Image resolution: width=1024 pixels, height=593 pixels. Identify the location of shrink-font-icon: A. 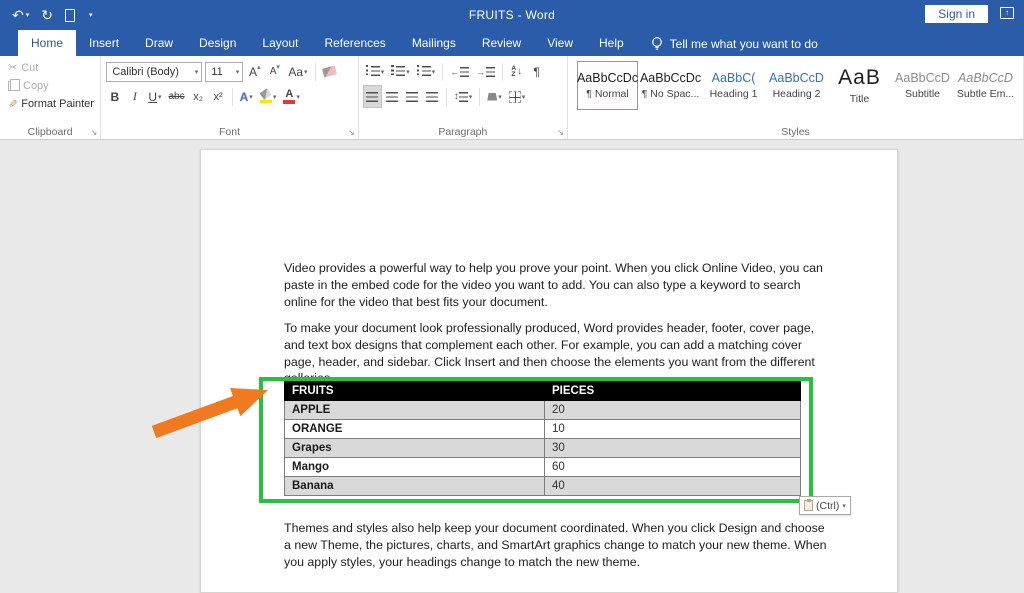
(273, 71).